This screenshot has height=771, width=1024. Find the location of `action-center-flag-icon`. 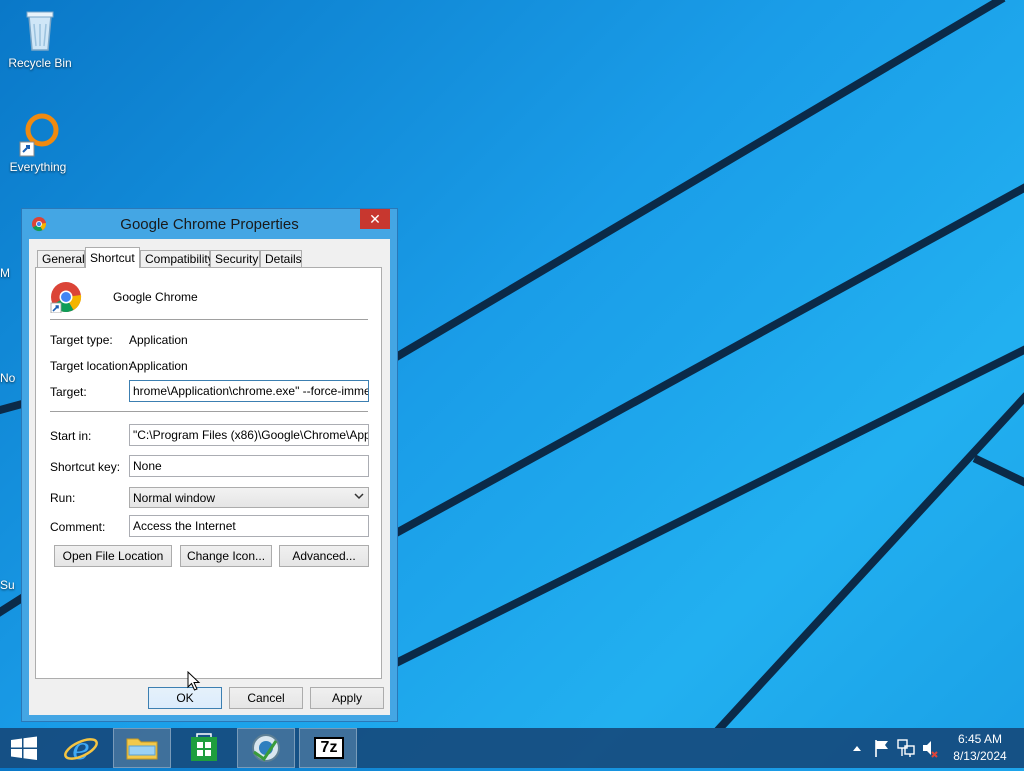

action-center-flag-icon is located at coordinates (882, 748).